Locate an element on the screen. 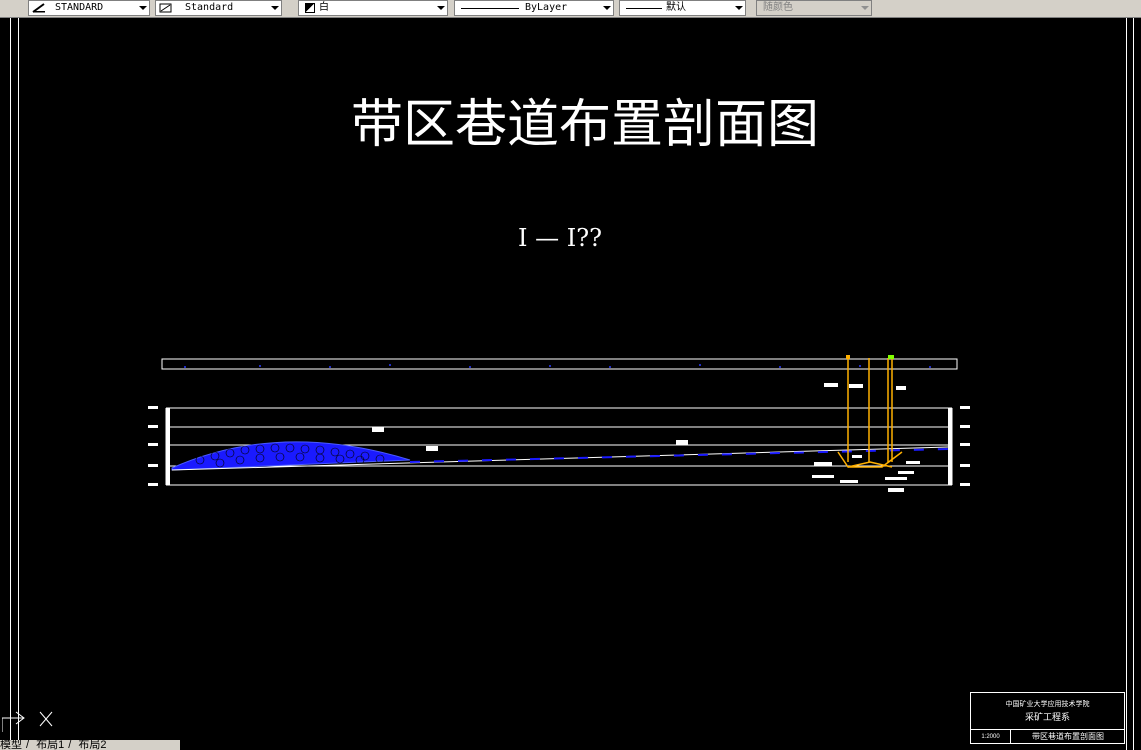 This screenshot has width=1141, height=750. section-label: I — I?? is located at coordinates (560, 238).